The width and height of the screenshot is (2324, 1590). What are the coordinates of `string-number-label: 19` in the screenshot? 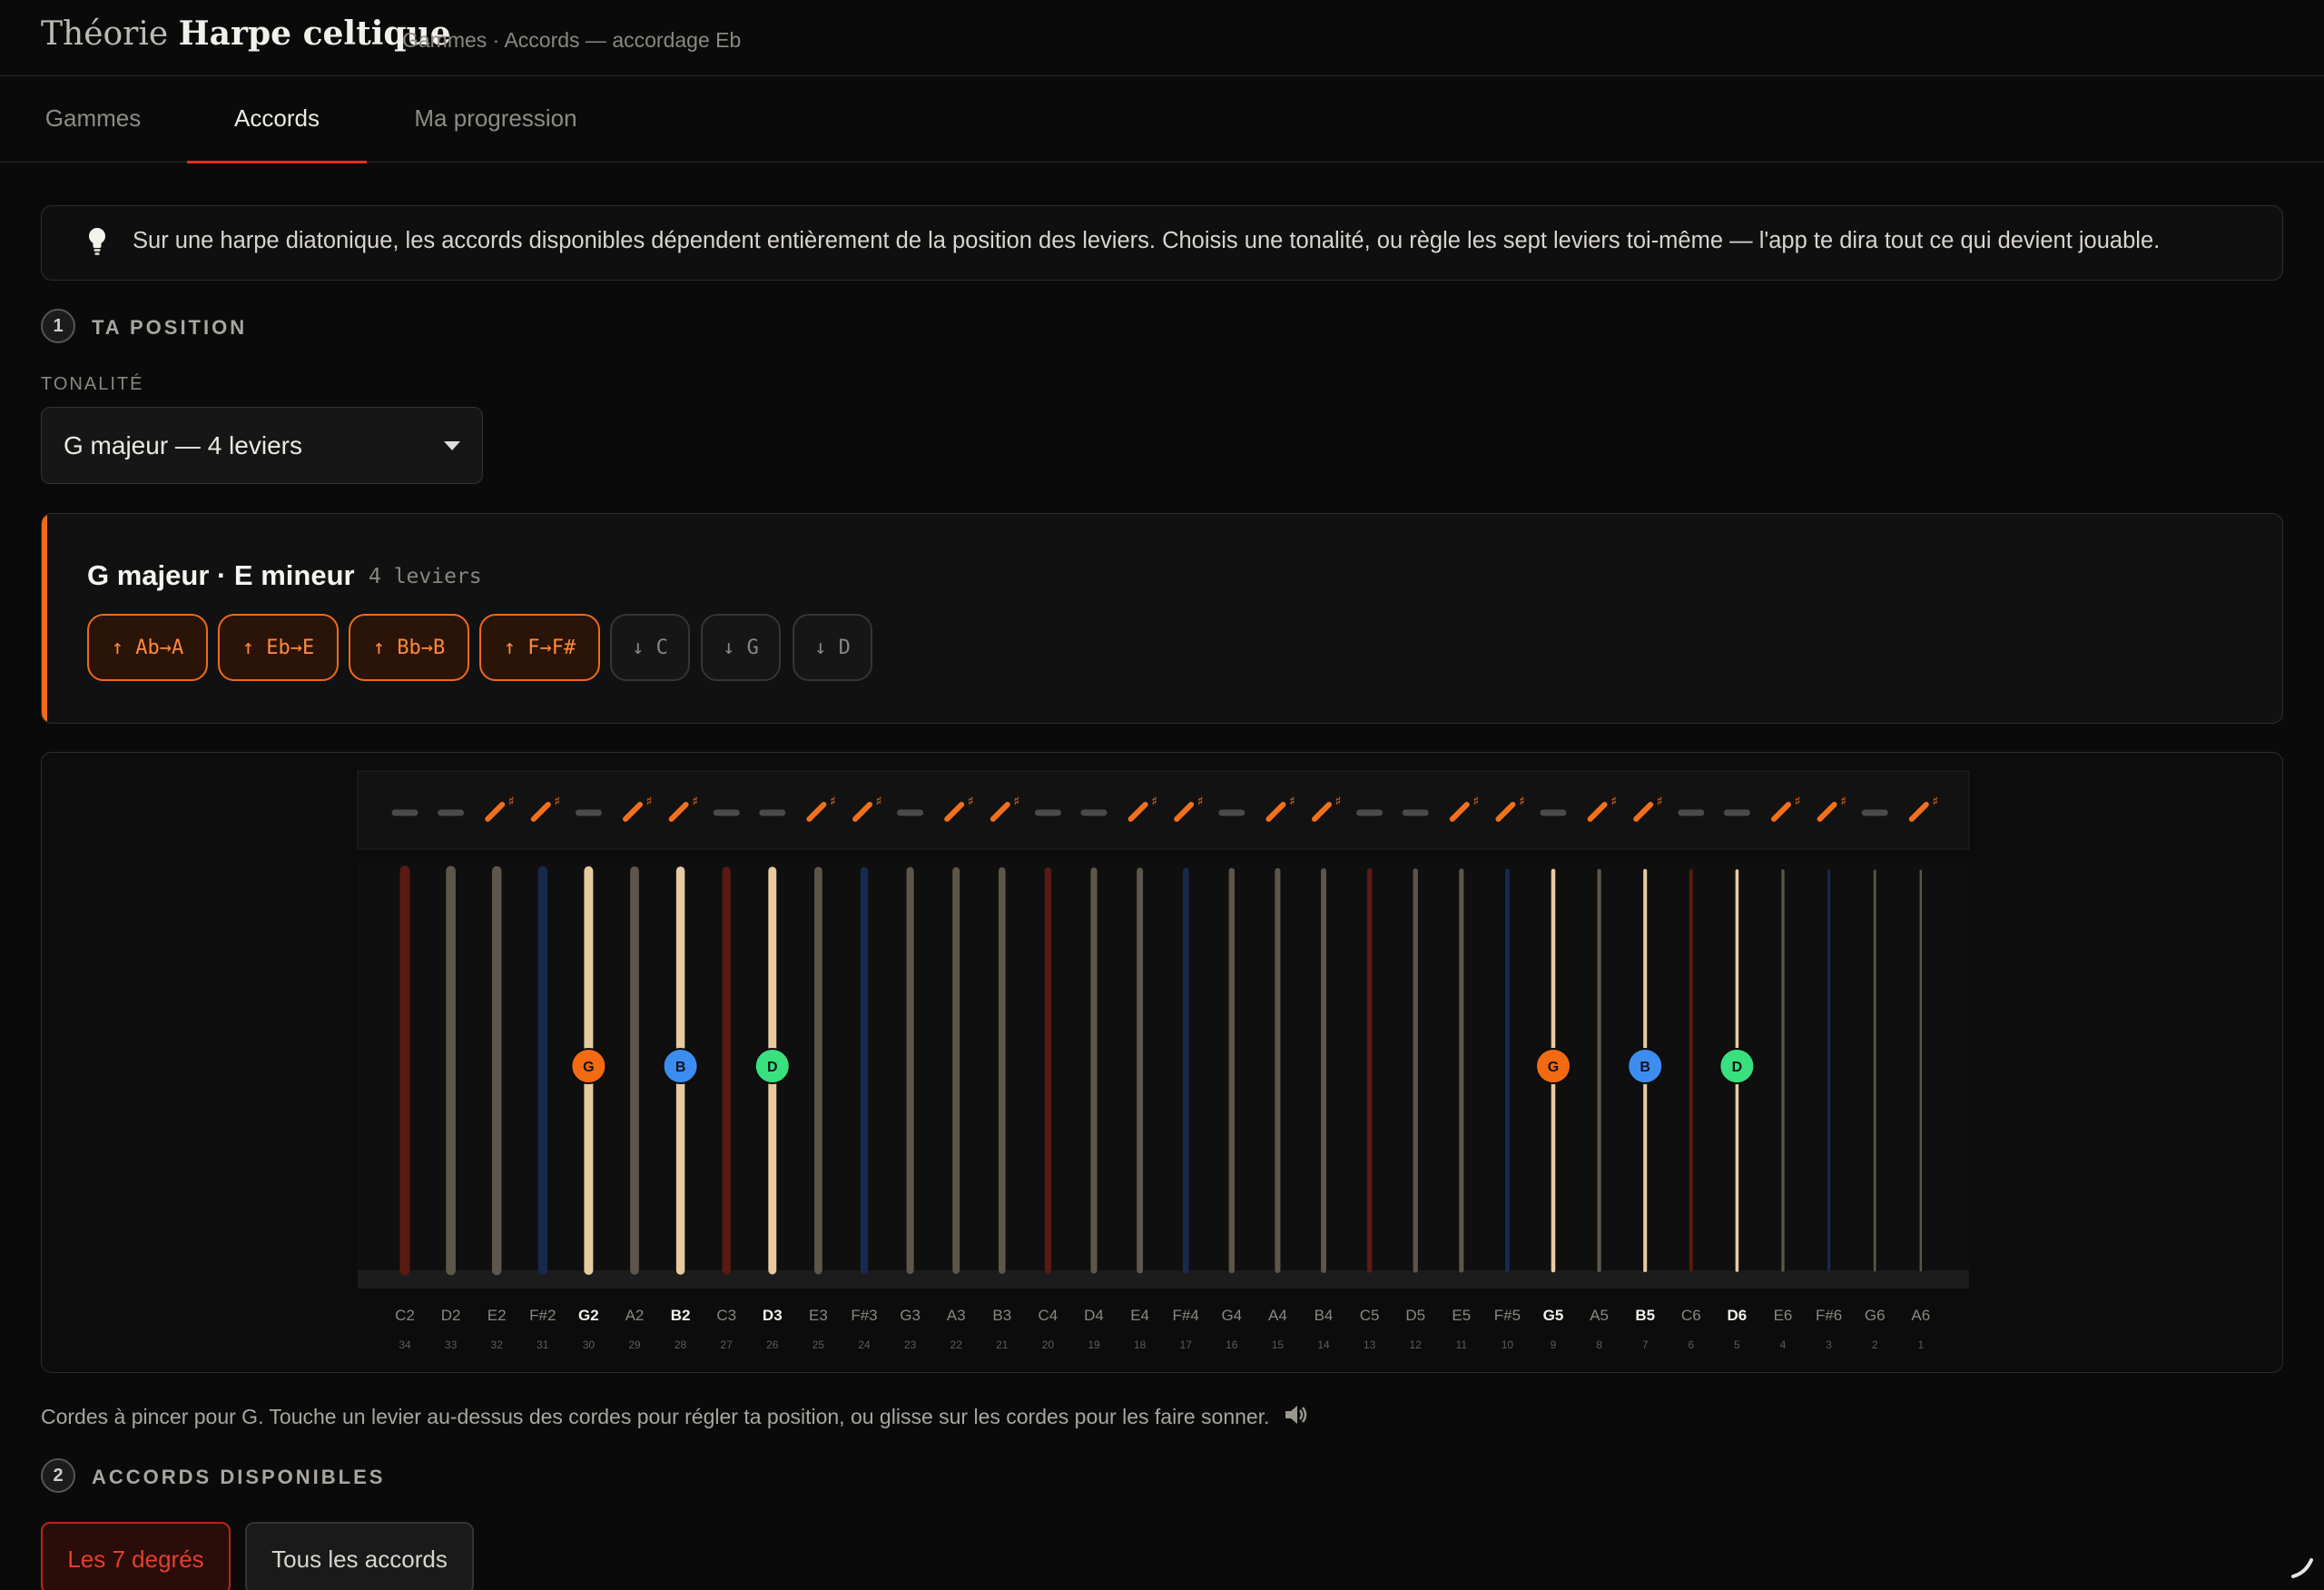 It's located at (1094, 1345).